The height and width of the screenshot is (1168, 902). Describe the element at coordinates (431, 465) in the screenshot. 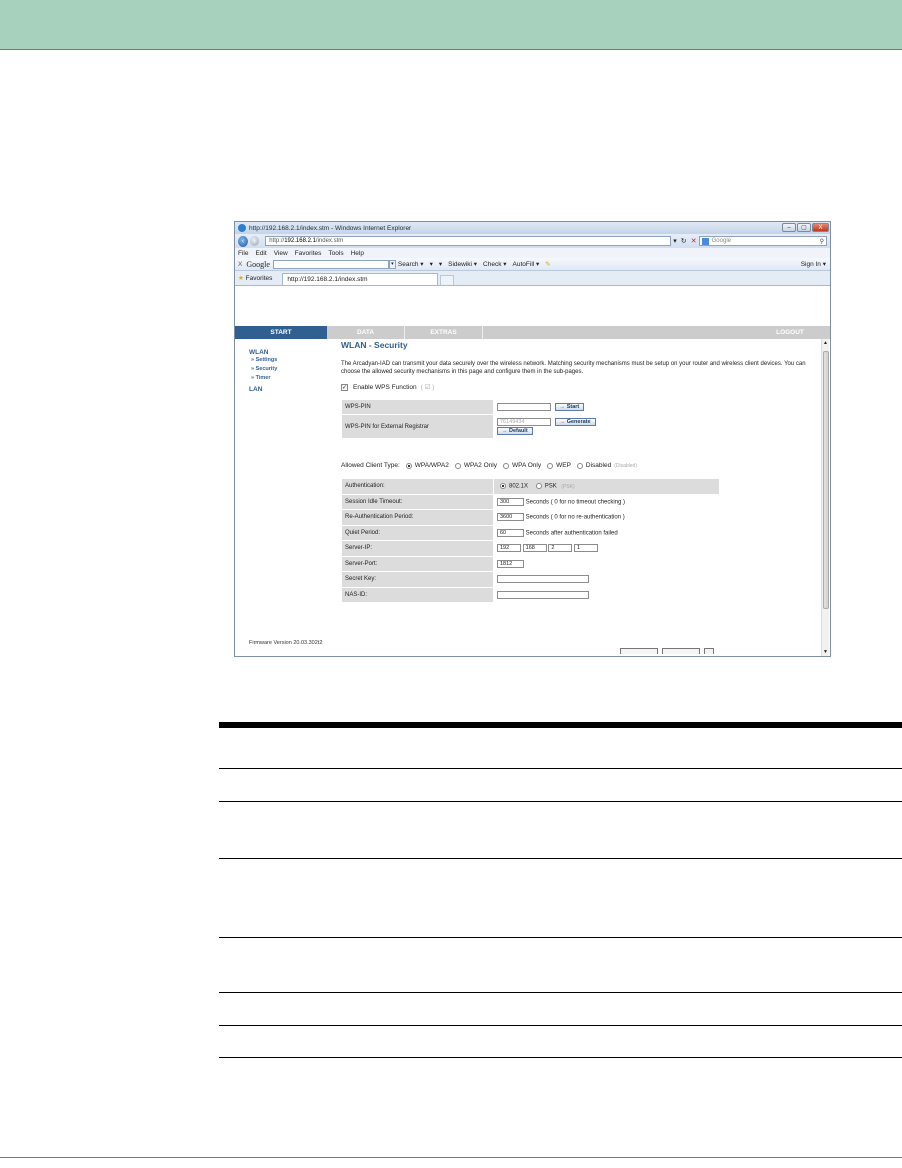

I see `option-wpa-wpa2: WPA/WPA2` at that location.